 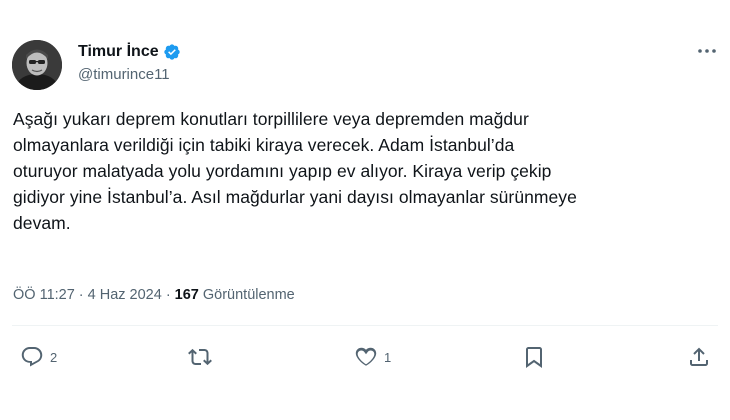 I want to click on bookmark-button, so click(x=534, y=357).